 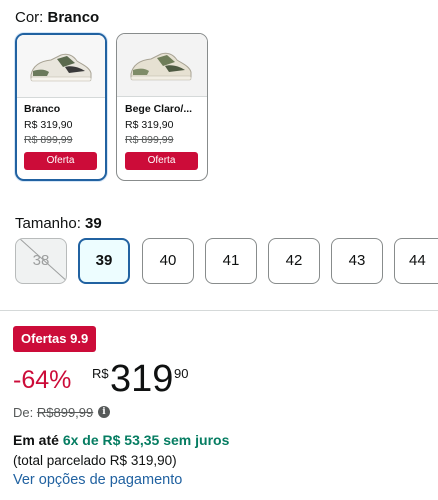 What do you see at coordinates (181, 373) in the screenshot?
I see `price-fraction: 90` at bounding box center [181, 373].